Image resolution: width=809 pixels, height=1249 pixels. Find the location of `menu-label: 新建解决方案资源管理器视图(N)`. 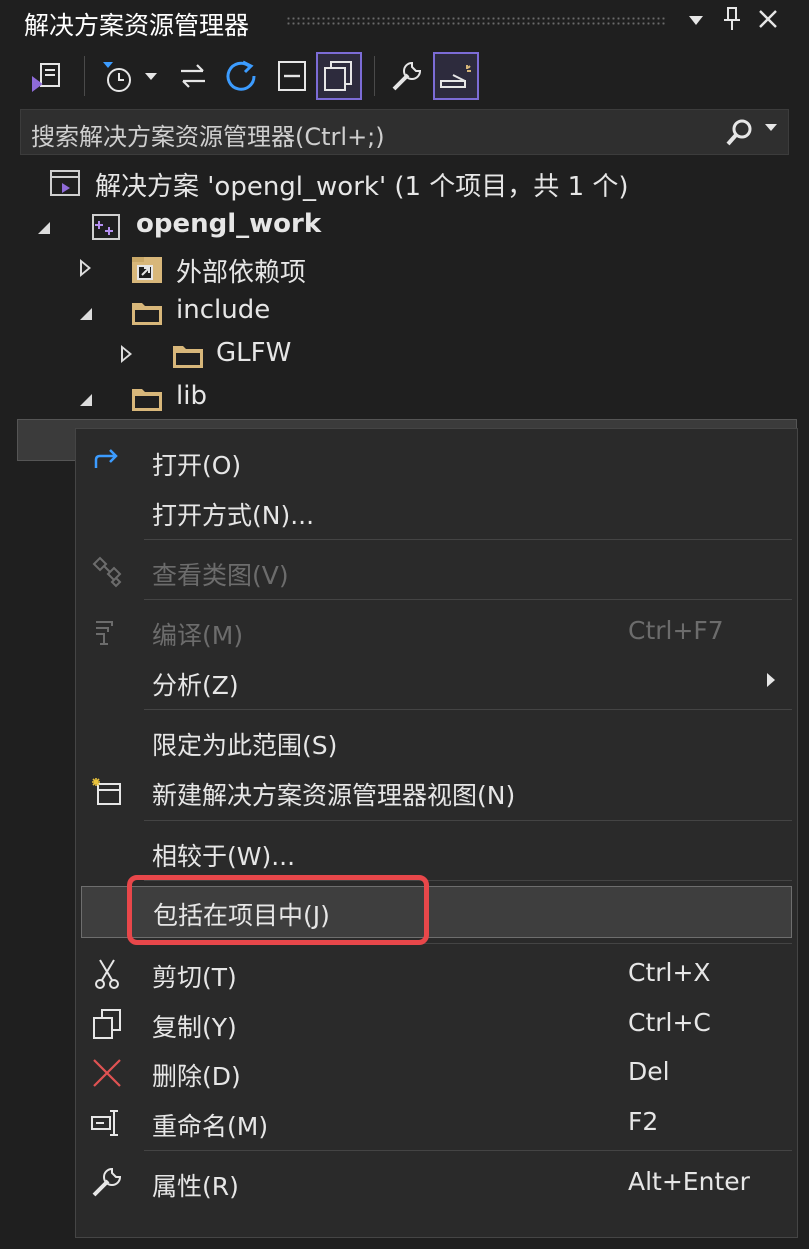

menu-label: 新建解决方案资源管理器视图(N) is located at coordinates (334, 795).